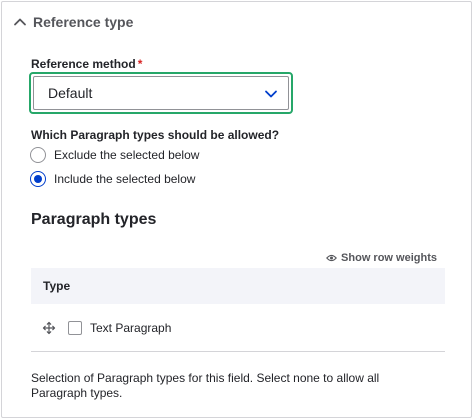 This screenshot has height=420, width=474. I want to click on radio-include-input, so click(38, 179).